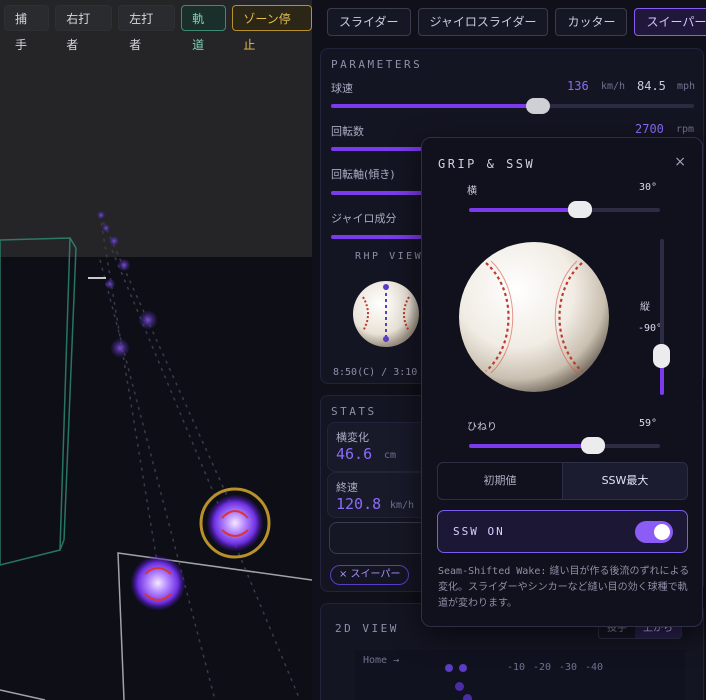 This screenshot has height=700, width=706. I want to click on horizontal-break-value: 46.6, so click(354, 454).